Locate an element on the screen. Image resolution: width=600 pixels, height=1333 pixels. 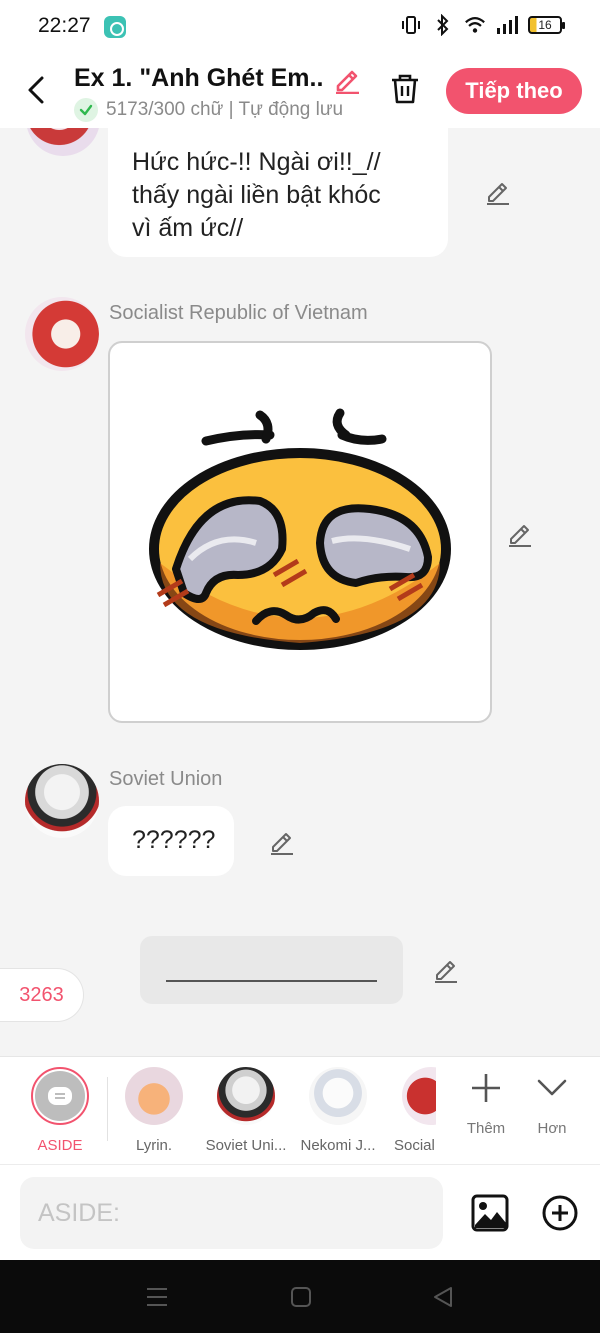
status-bar: 22:27 16 is located at coordinates (300, 26).